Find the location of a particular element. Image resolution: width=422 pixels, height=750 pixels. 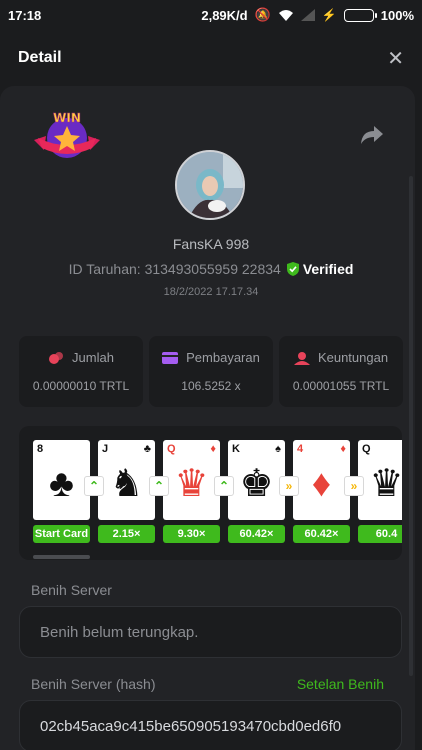

card-item: 8 ♣ Start Card is located at coordinates (61, 491).